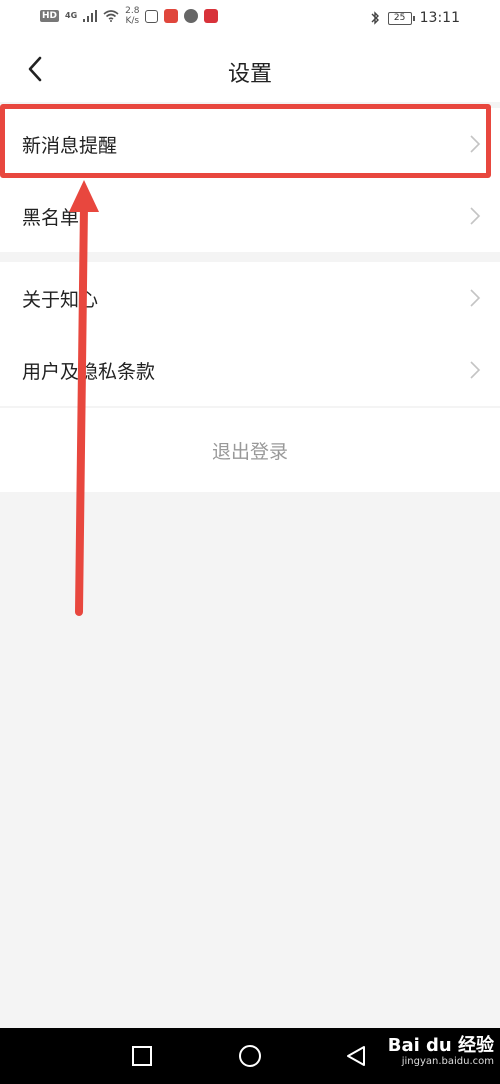 The height and width of the screenshot is (1084, 500). What do you see at coordinates (250, 298) in the screenshot?
I see `row-about: 关于知心` at bounding box center [250, 298].